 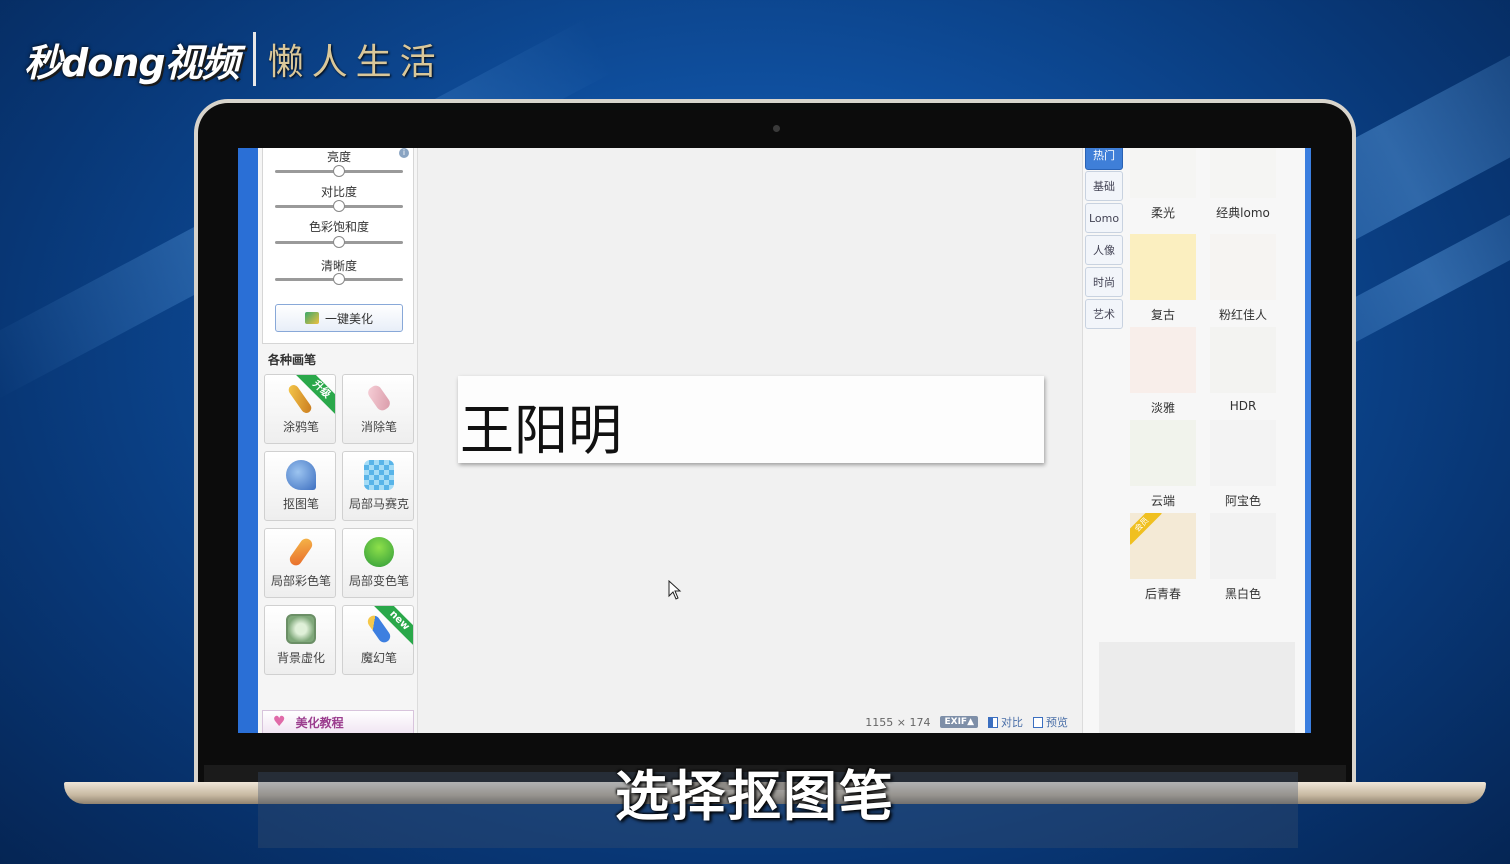 I want to click on brush-eraser-pen: 消除笔, so click(x=378, y=409).